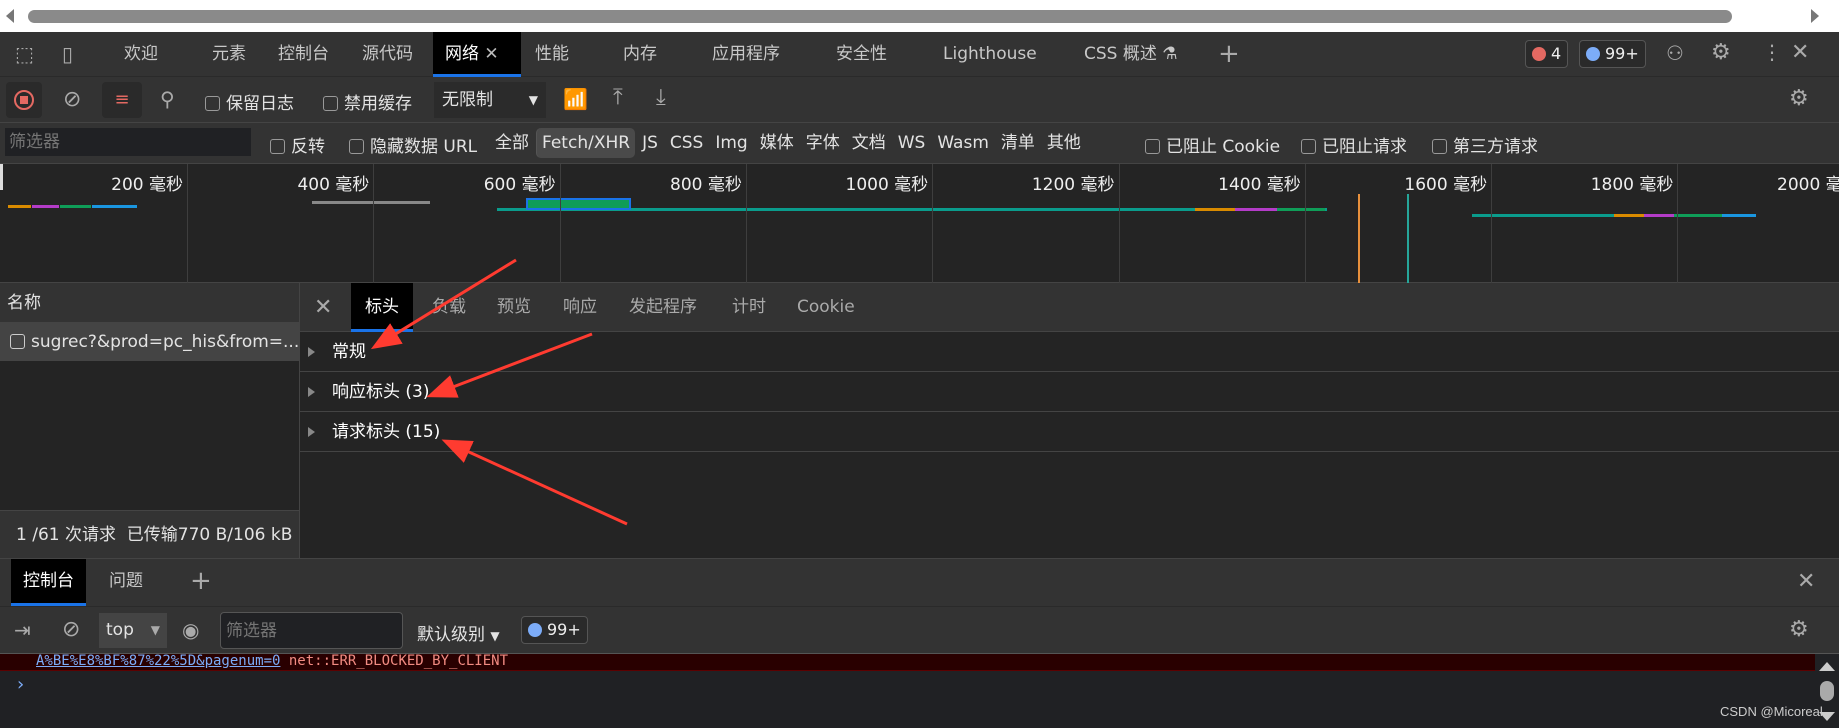 Image resolution: width=1839 pixels, height=728 pixels. I want to click on import-har-icon: ⤒, so click(618, 98).